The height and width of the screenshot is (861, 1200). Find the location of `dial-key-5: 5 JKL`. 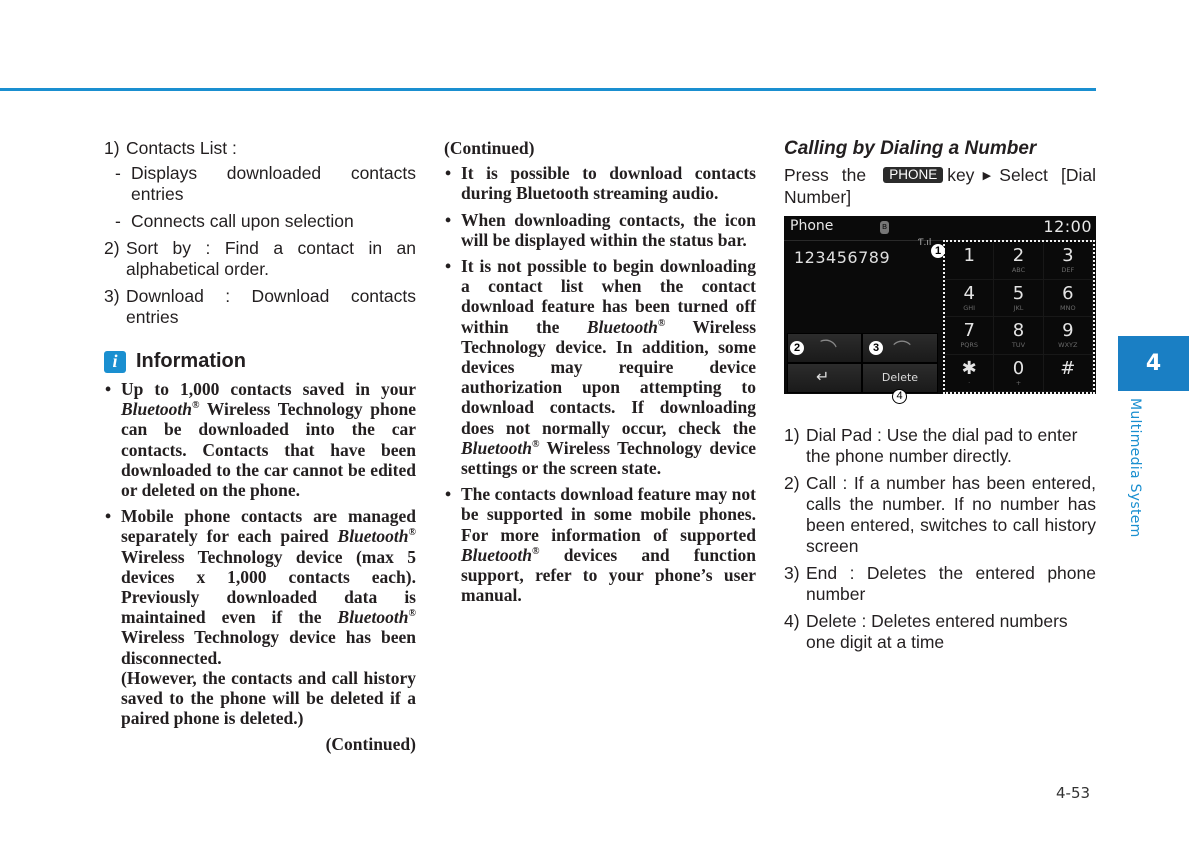

dial-key-5: 5 JKL is located at coordinates (1019, 298).